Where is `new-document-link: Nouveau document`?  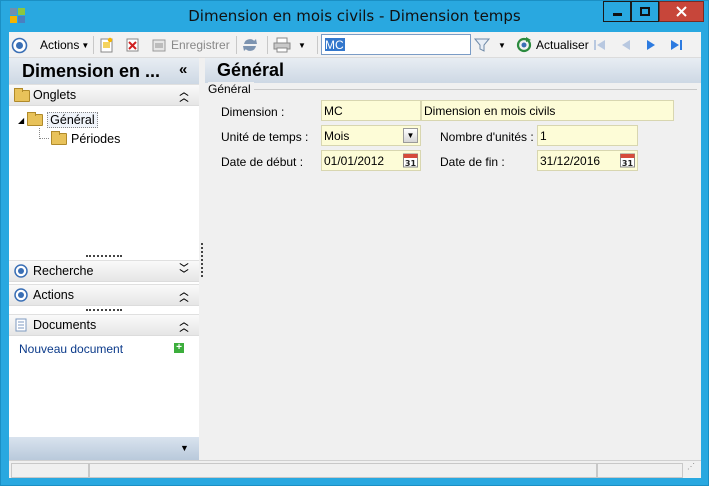 new-document-link: Nouveau document is located at coordinates (71, 349).